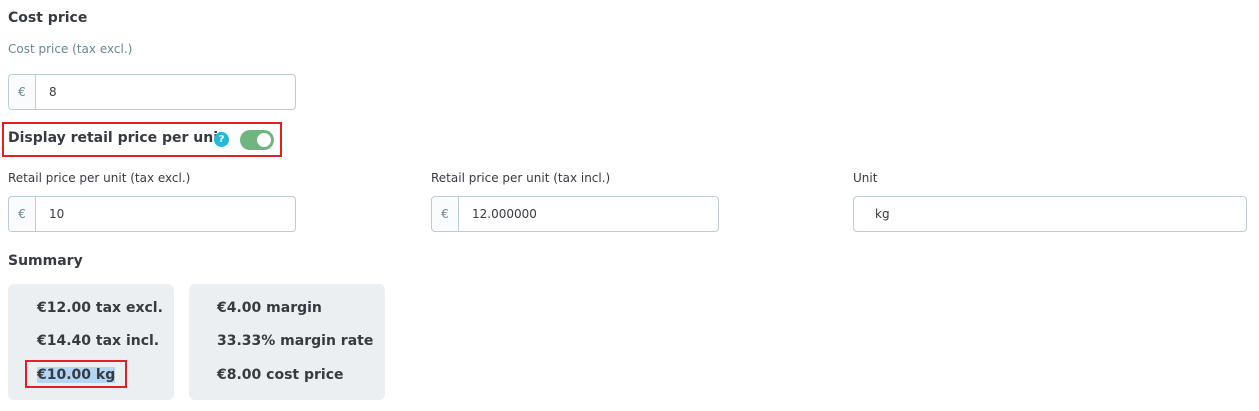 The height and width of the screenshot is (411, 1259). What do you see at coordinates (165, 92) in the screenshot?
I see `cost-price-input` at bounding box center [165, 92].